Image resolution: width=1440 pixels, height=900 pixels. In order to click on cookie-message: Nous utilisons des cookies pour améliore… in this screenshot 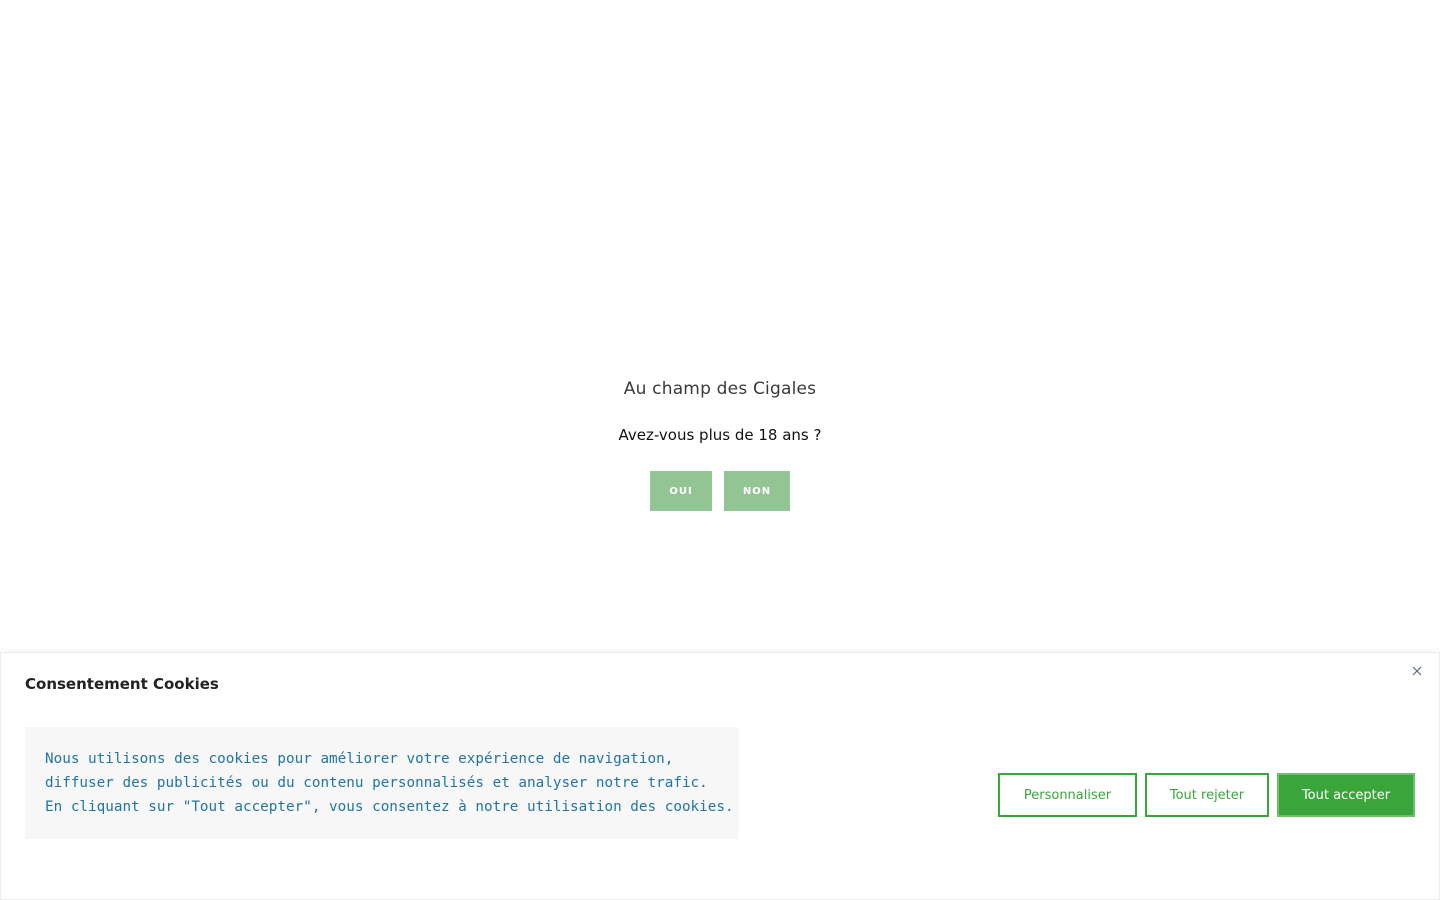, I will do `click(382, 783)`.